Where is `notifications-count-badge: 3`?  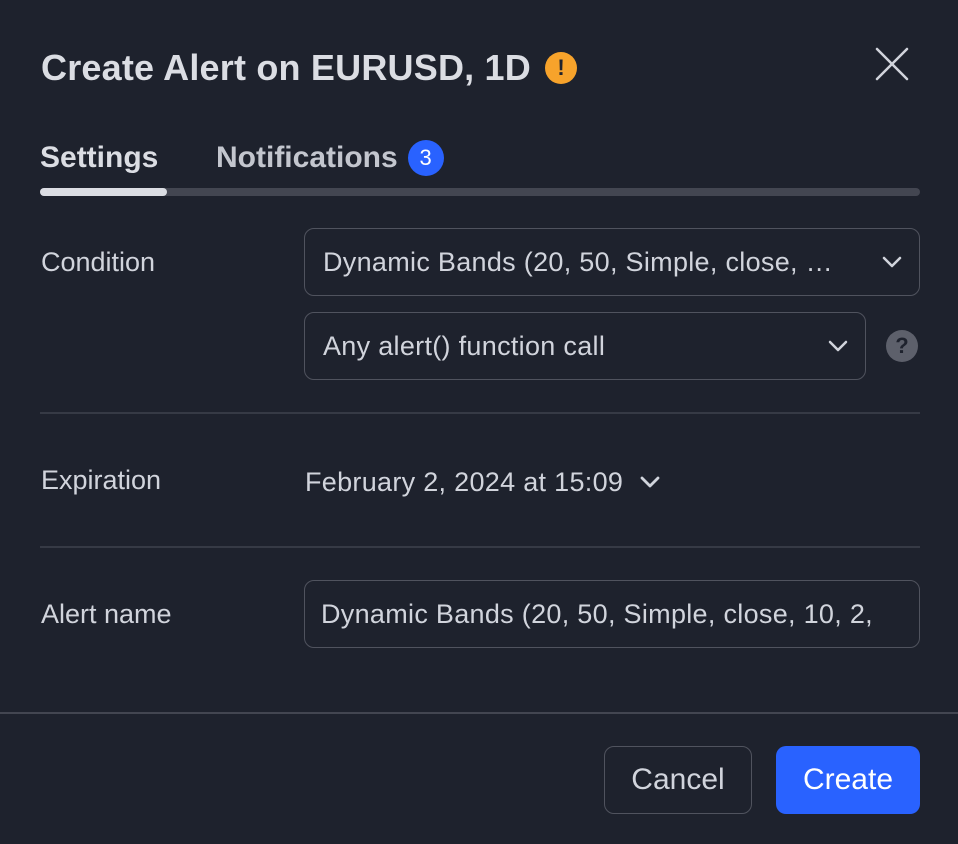 notifications-count-badge: 3 is located at coordinates (425, 158).